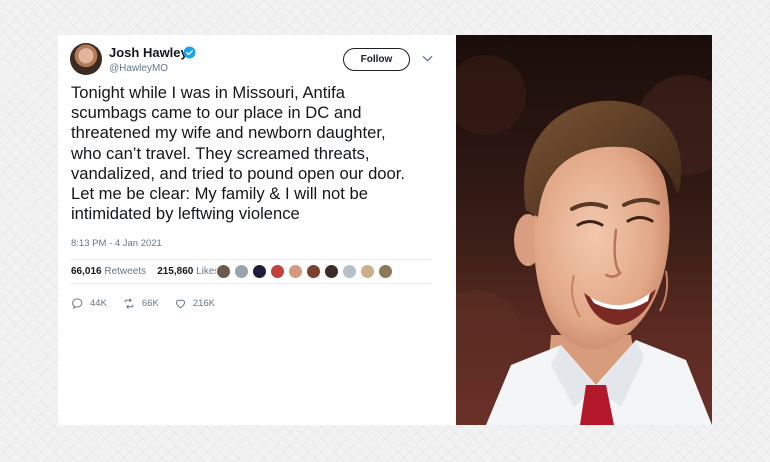 Image resolution: width=770 pixels, height=462 pixels. Describe the element at coordinates (203, 303) in the screenshot. I see `like-action-count: 216K` at that location.